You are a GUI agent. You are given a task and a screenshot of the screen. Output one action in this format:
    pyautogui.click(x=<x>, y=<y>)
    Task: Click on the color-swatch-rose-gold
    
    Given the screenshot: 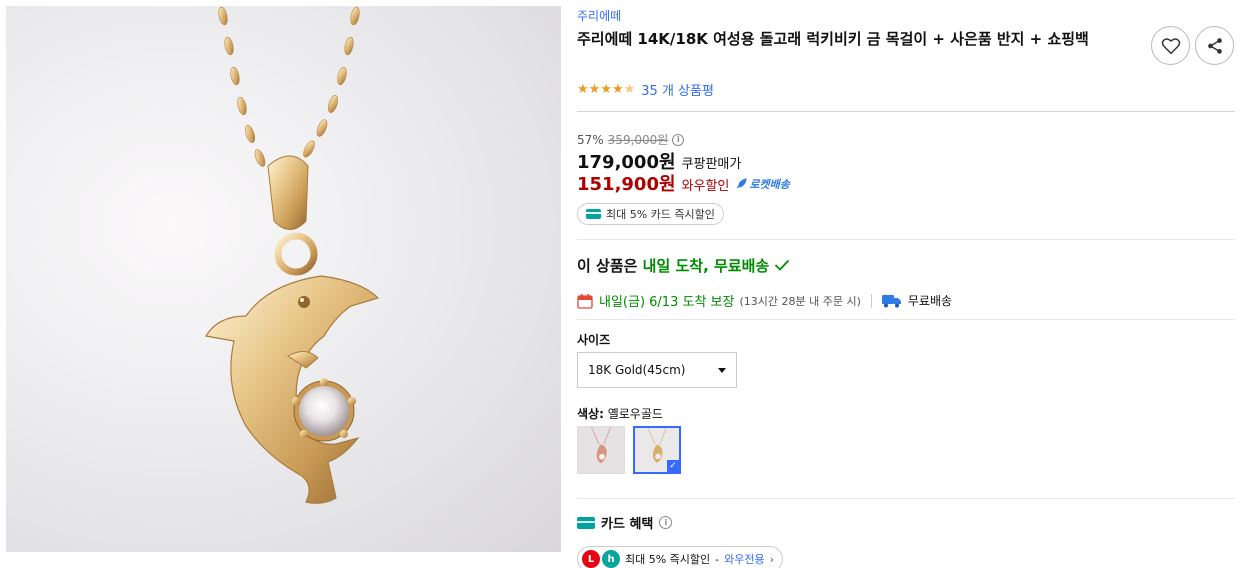 What is the action you would take?
    pyautogui.click(x=601, y=450)
    